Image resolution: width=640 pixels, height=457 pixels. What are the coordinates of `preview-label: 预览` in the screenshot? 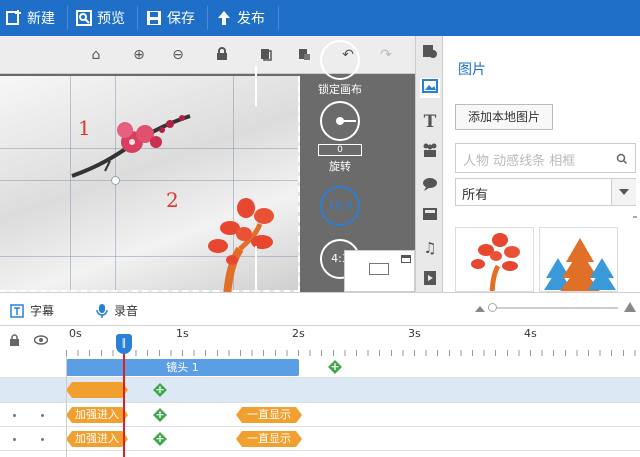 It's located at (111, 19).